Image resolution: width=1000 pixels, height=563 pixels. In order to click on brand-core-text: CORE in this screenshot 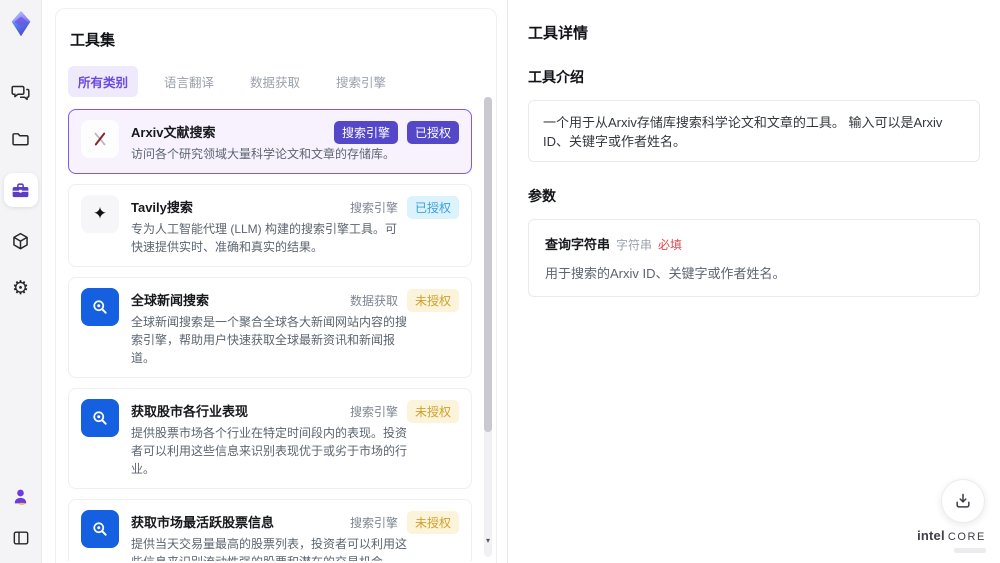, I will do `click(966, 537)`.